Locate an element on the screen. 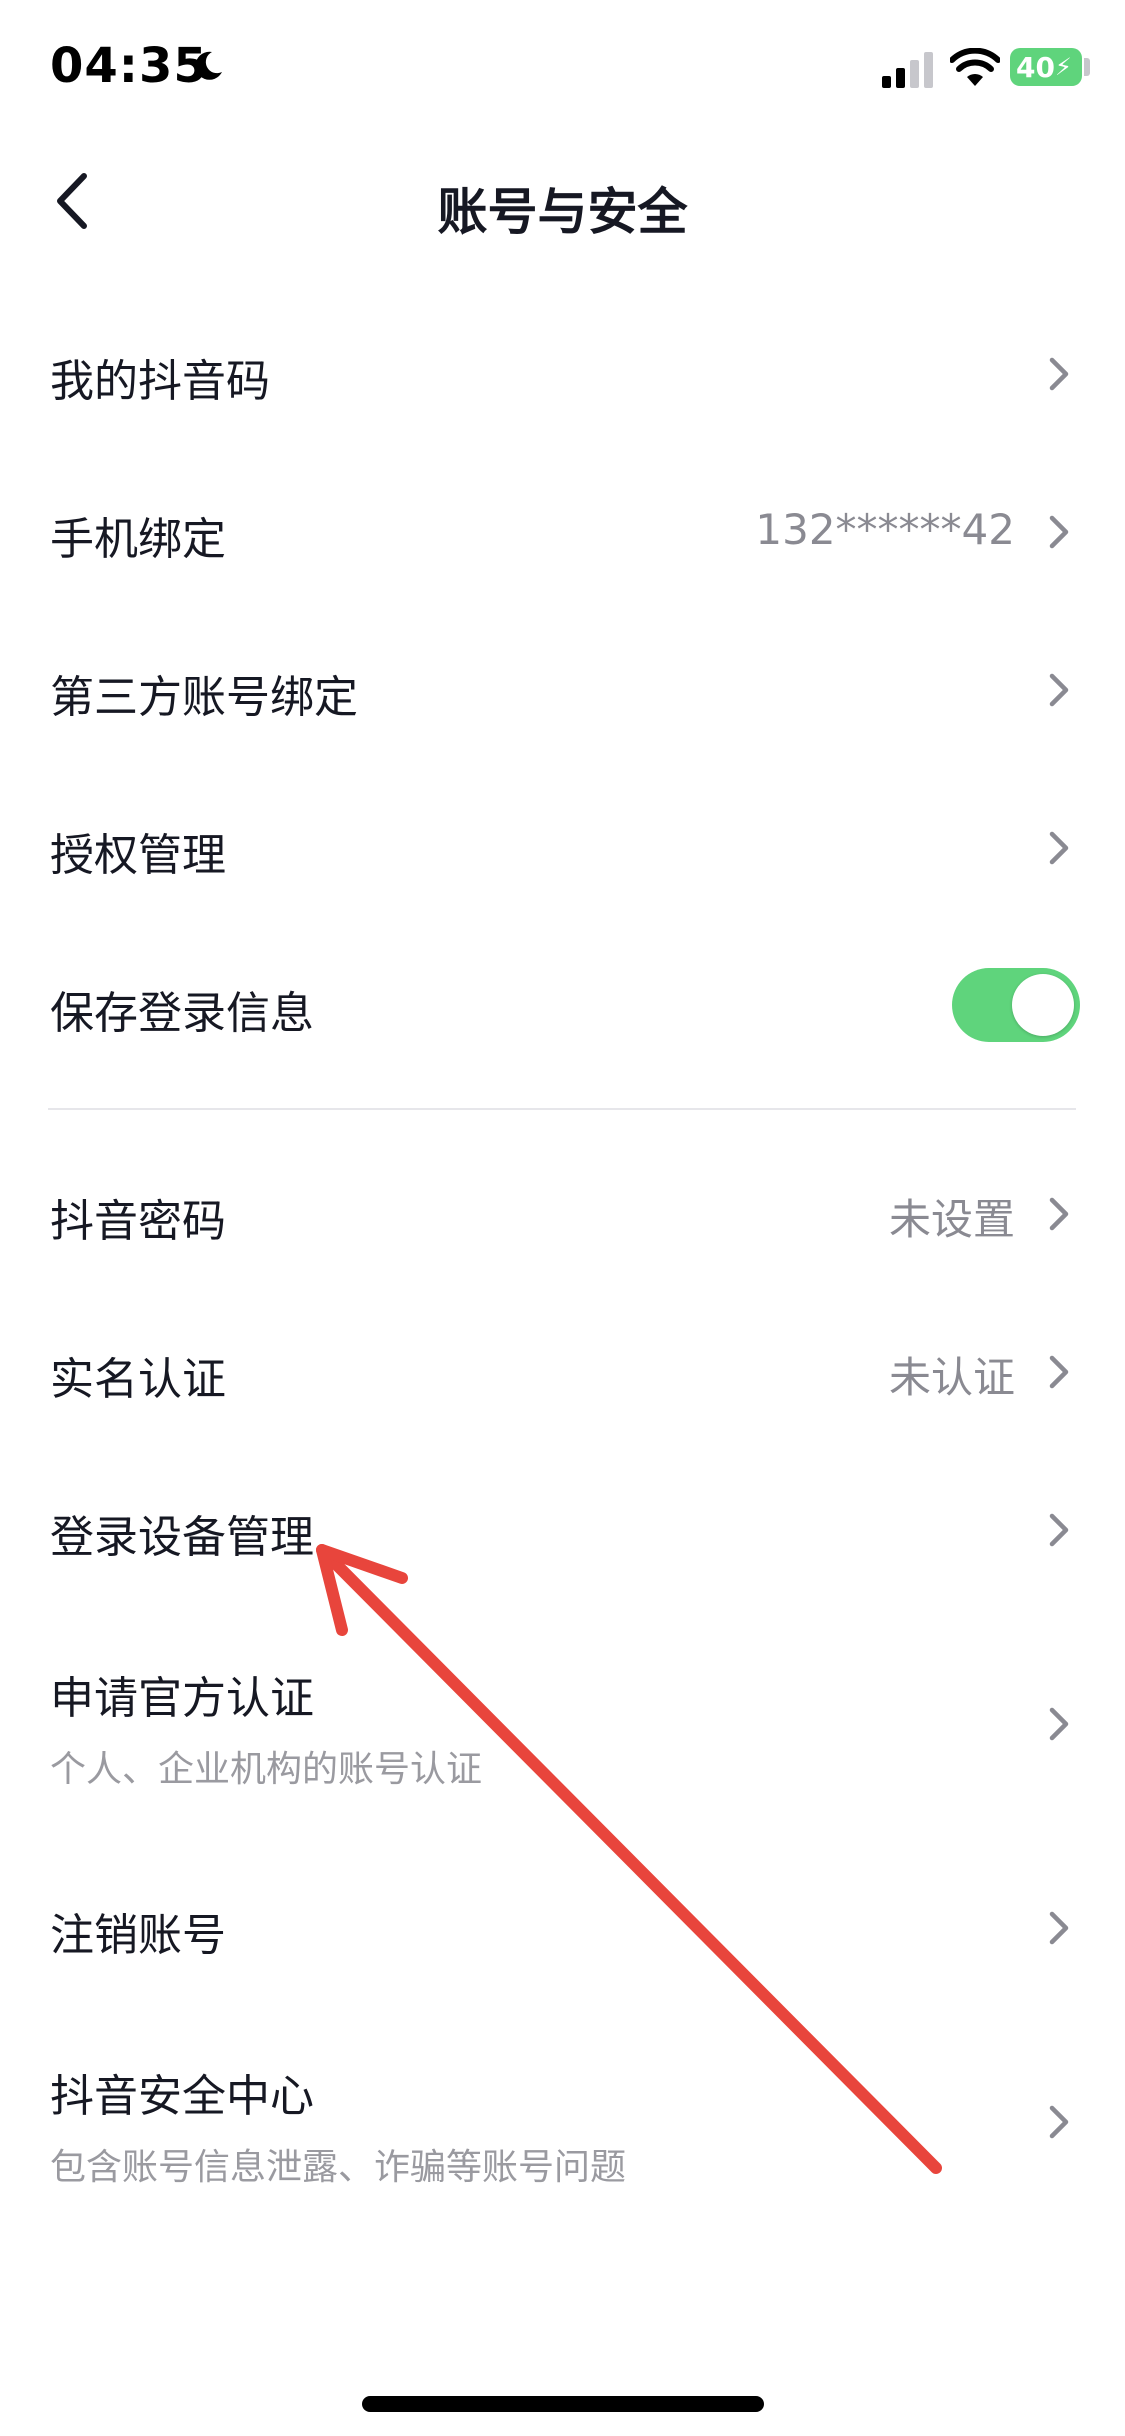 This screenshot has height=2436, width=1125. row-label: 注销账号 is located at coordinates (138, 1935).